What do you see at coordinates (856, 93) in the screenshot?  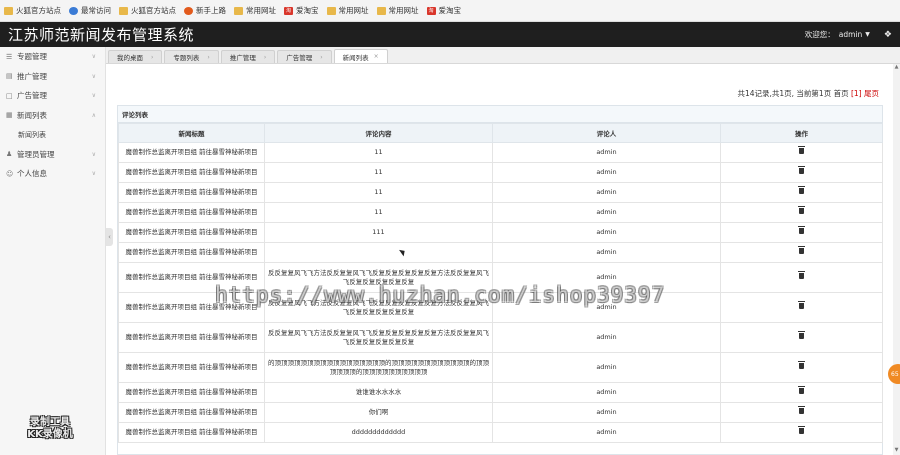 I see `pagination-current-page: [1]` at bounding box center [856, 93].